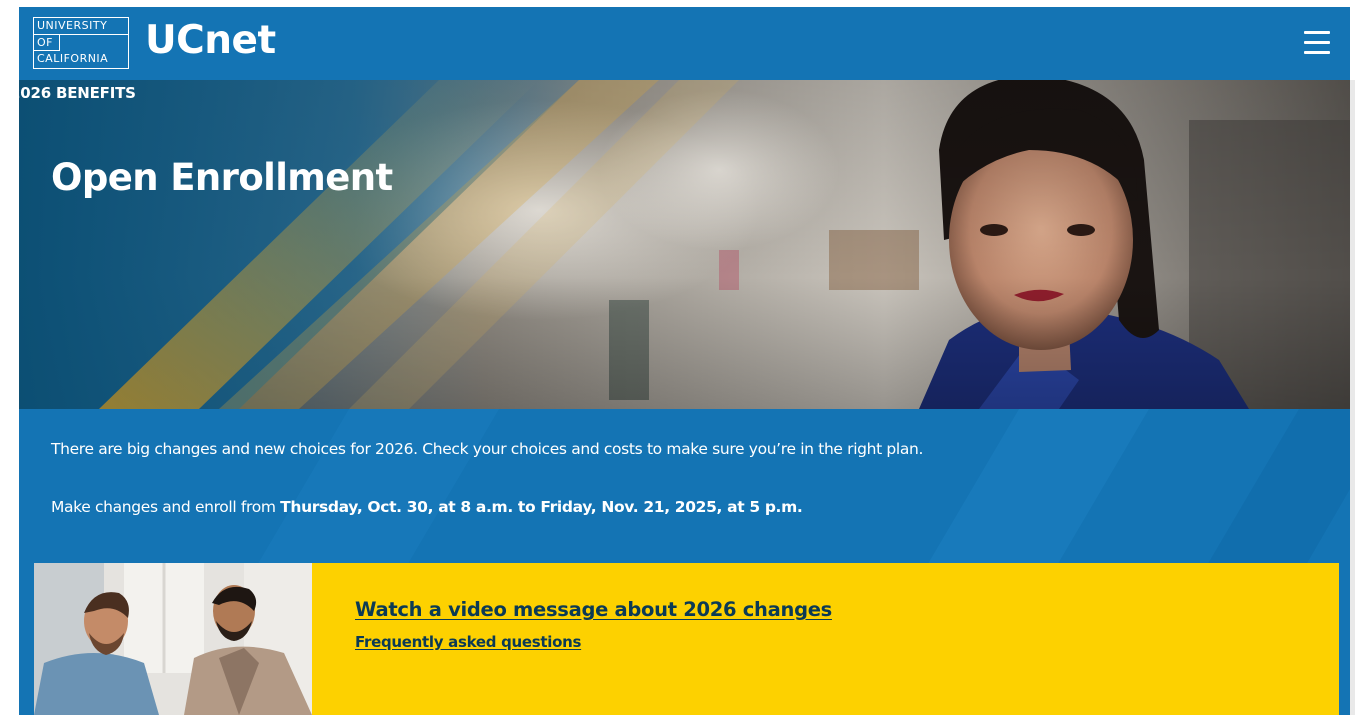 This screenshot has height=715, width=1355. Describe the element at coordinates (47, 42) in the screenshot. I see `logo-line-of: OF` at that location.